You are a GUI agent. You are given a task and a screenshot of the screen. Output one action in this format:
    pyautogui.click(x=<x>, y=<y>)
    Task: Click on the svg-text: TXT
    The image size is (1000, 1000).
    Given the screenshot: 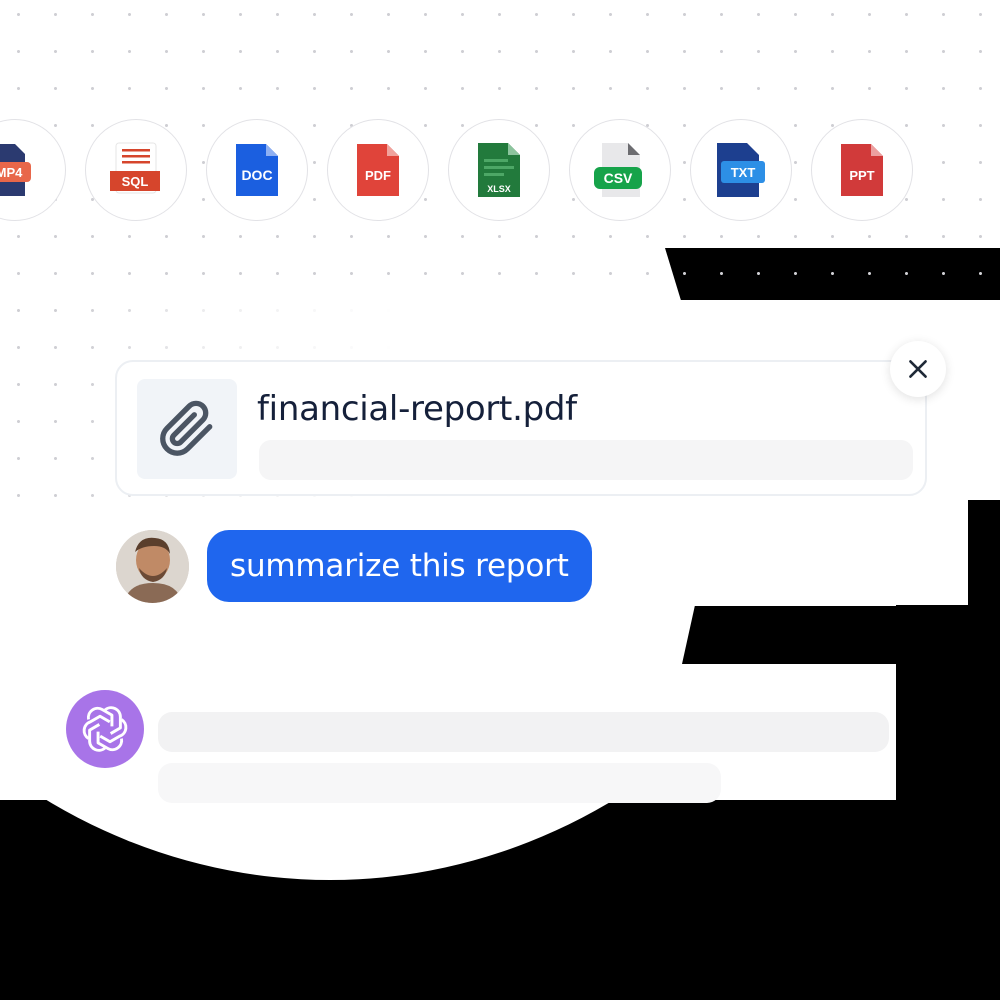 What is the action you would take?
    pyautogui.click(x=743, y=172)
    